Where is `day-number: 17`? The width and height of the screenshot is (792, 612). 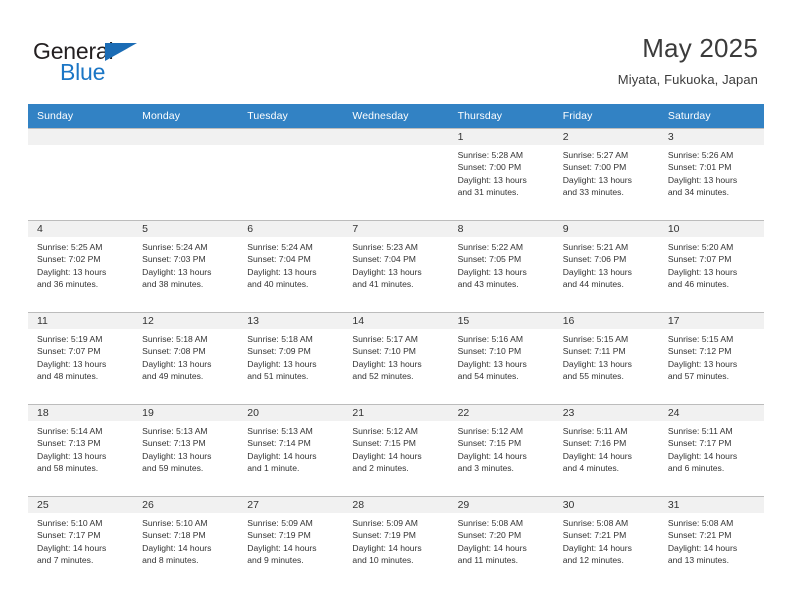 day-number: 17 is located at coordinates (711, 320).